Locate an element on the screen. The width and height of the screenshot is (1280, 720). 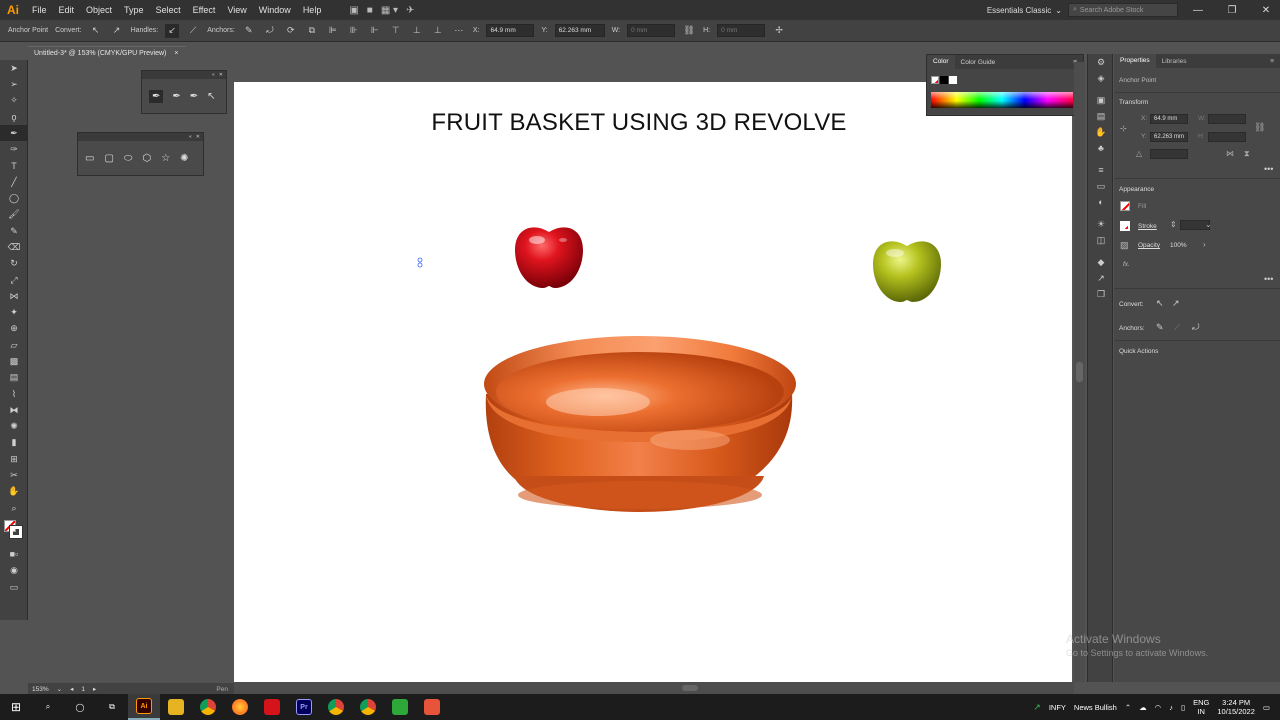
control-y-field: 62.263 mm is located at coordinates (579, 30).